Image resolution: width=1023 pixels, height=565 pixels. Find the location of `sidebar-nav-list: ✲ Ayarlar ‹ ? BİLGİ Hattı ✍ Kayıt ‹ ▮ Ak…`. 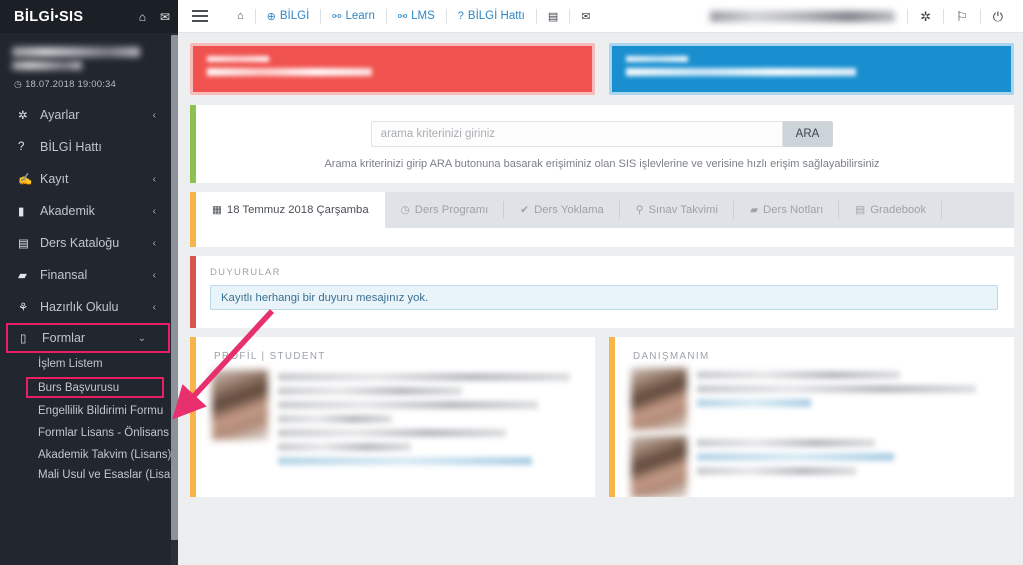

sidebar-nav-list: ✲ Ayarlar ‹ ? BİLGİ Hattı ✍ Kayıt ‹ ▮ Ak… is located at coordinates (89, 291).